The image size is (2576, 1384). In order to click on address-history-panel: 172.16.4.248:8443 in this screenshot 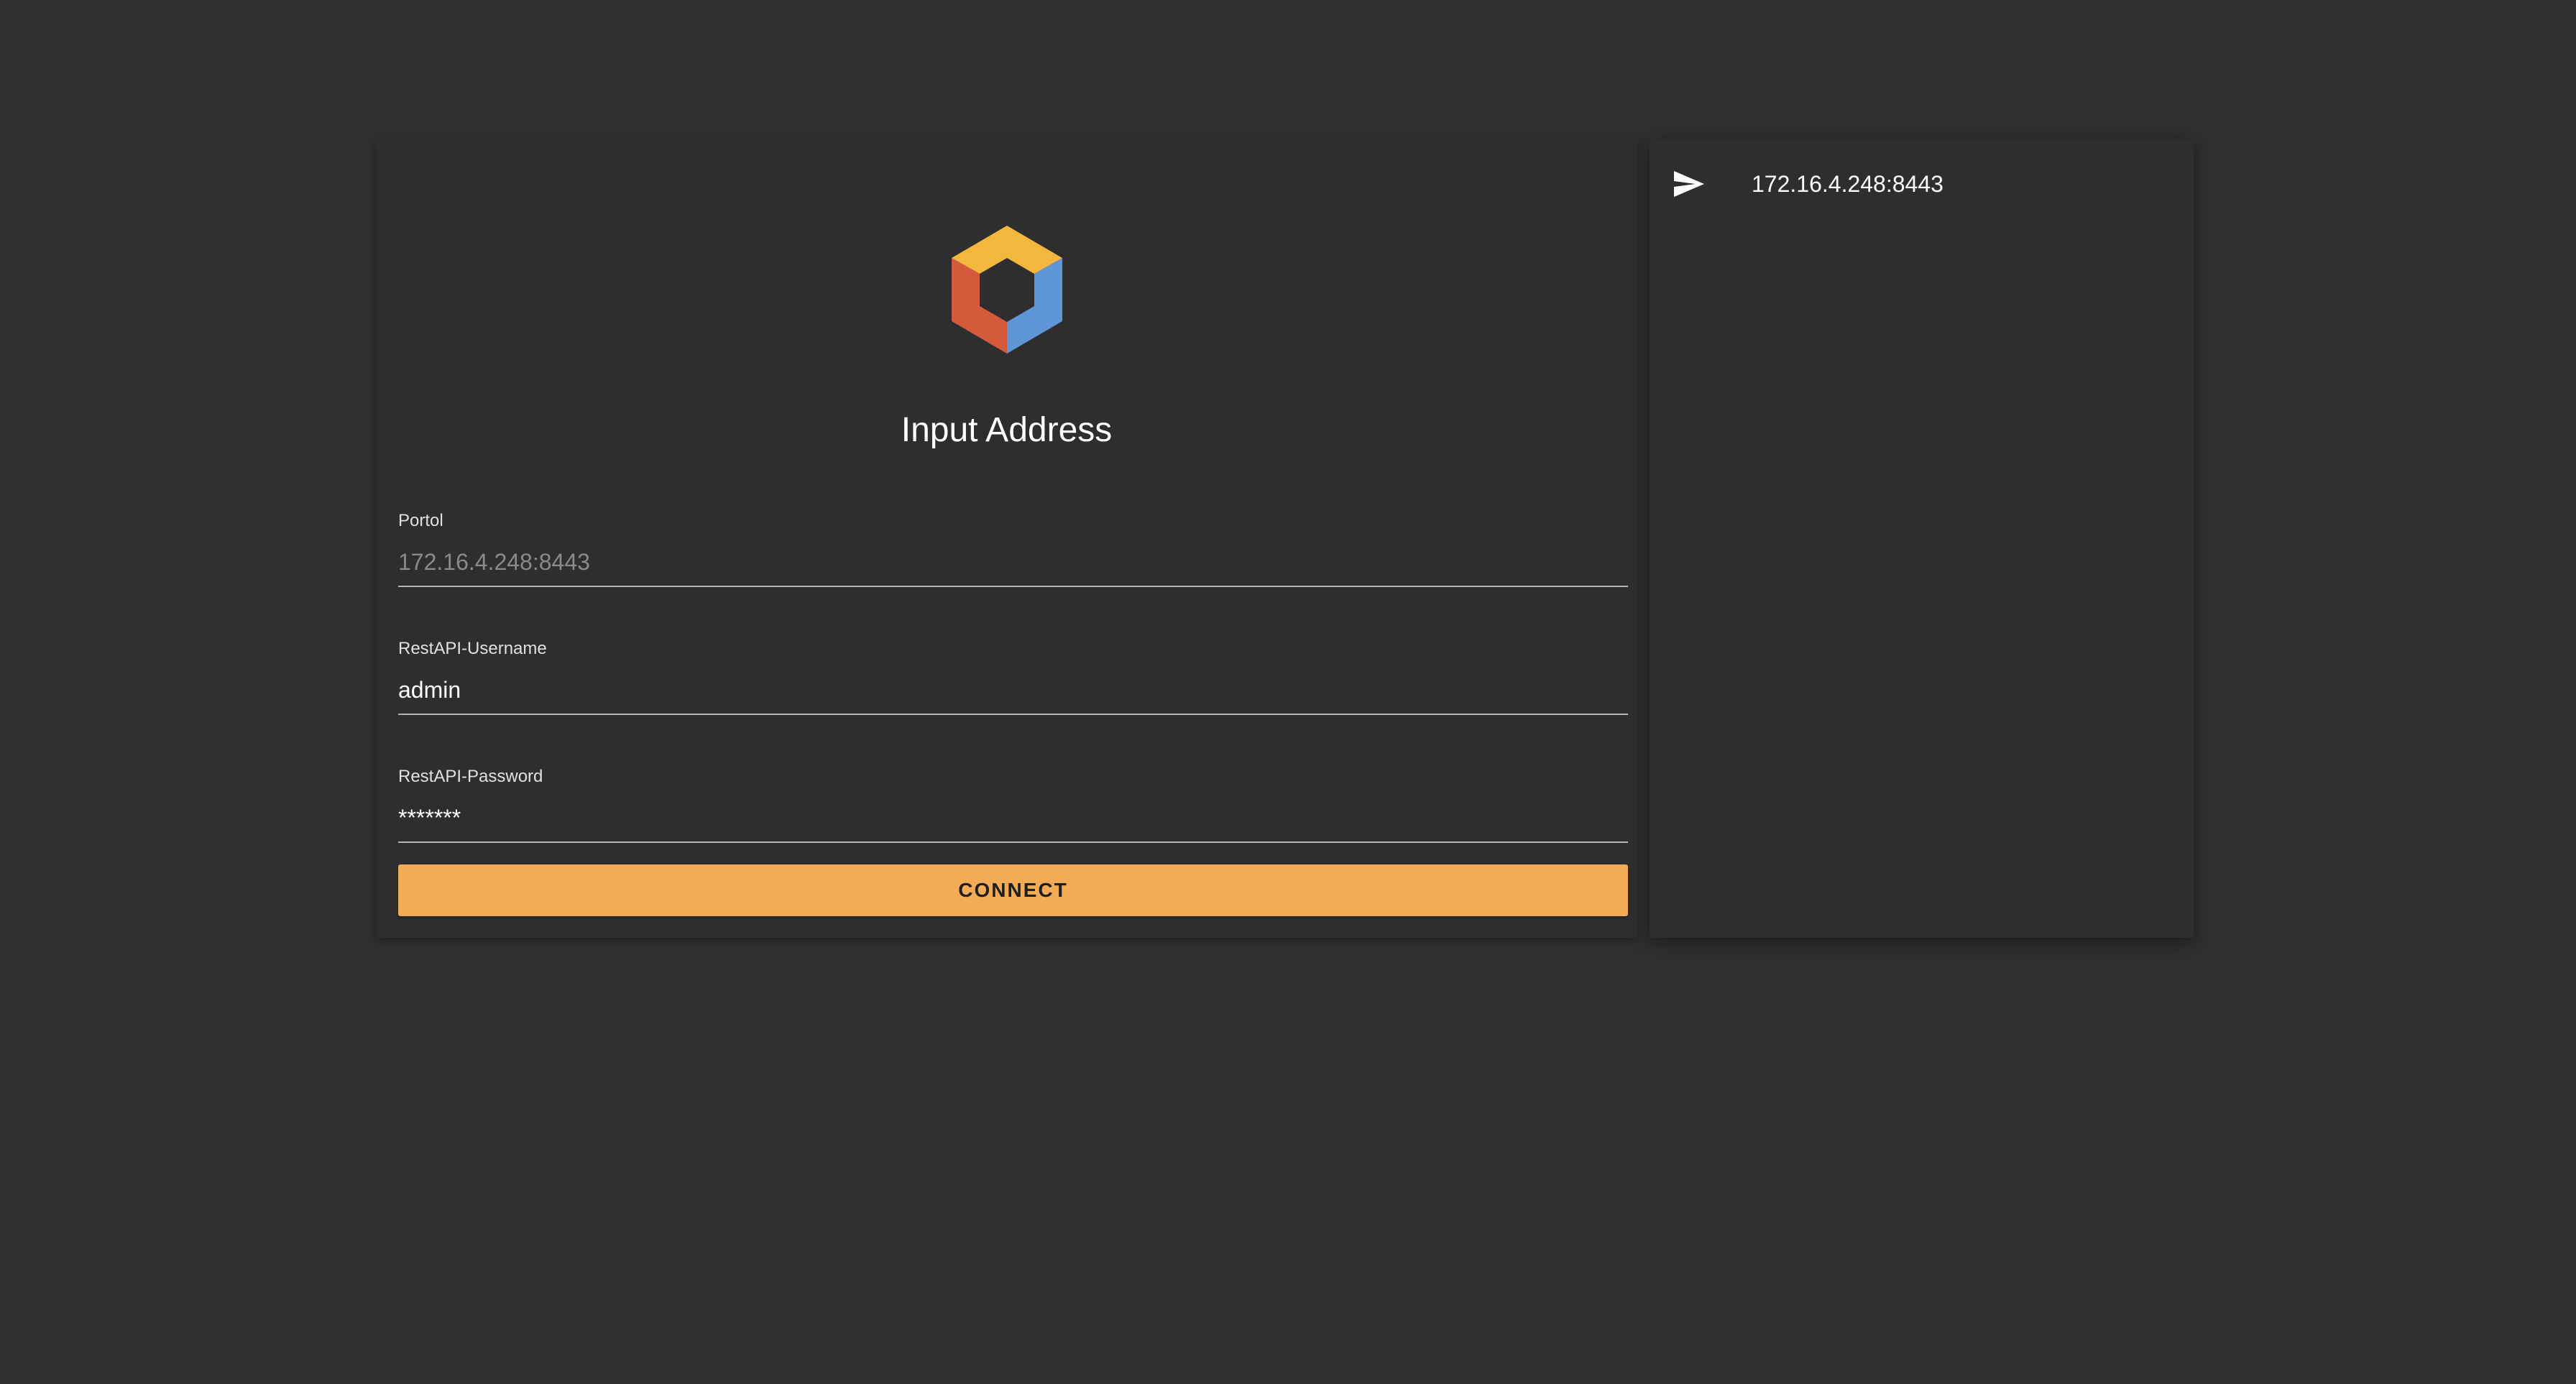, I will do `click(1922, 538)`.